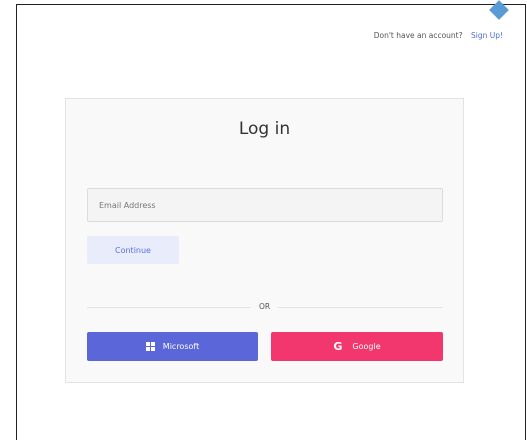 The image size is (527, 440). What do you see at coordinates (150, 346) in the screenshot?
I see `microsoft-icon` at bounding box center [150, 346].